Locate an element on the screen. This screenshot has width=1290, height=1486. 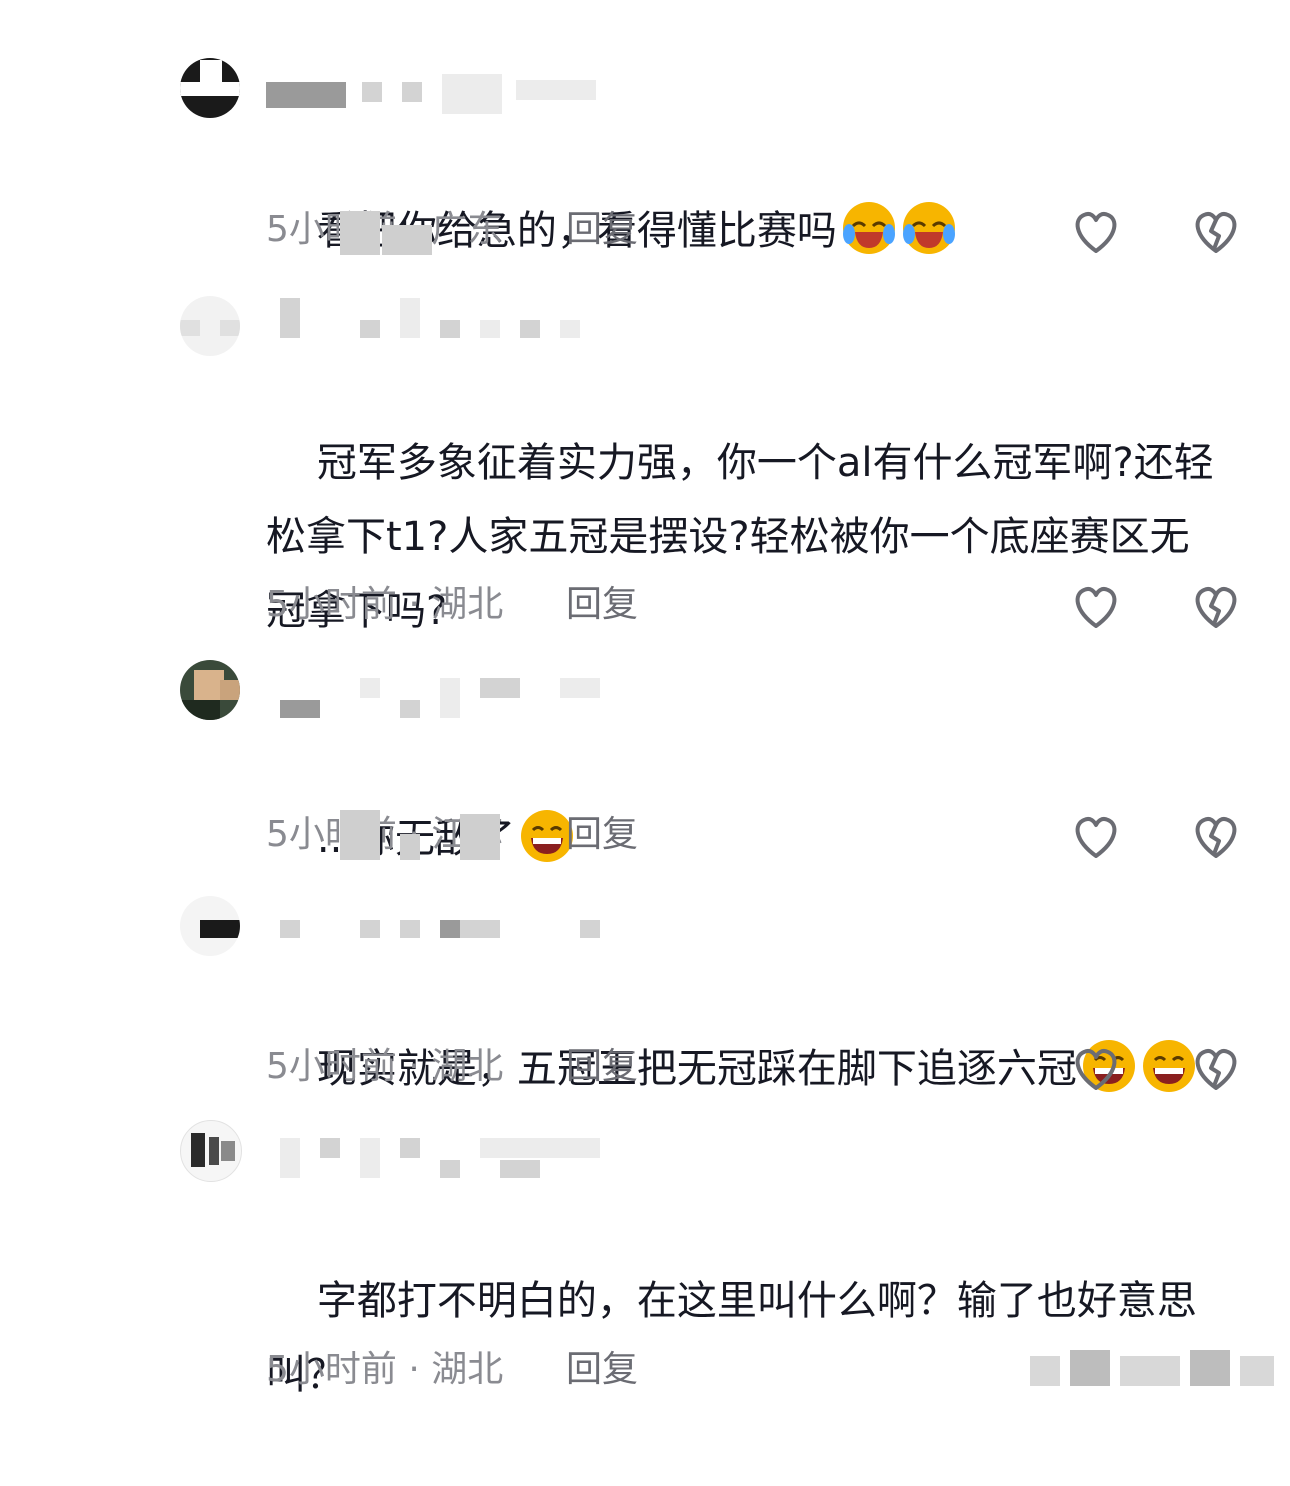
comment-meta: 5小时前 · 江苏 回复 is located at coordinates (766, 835).